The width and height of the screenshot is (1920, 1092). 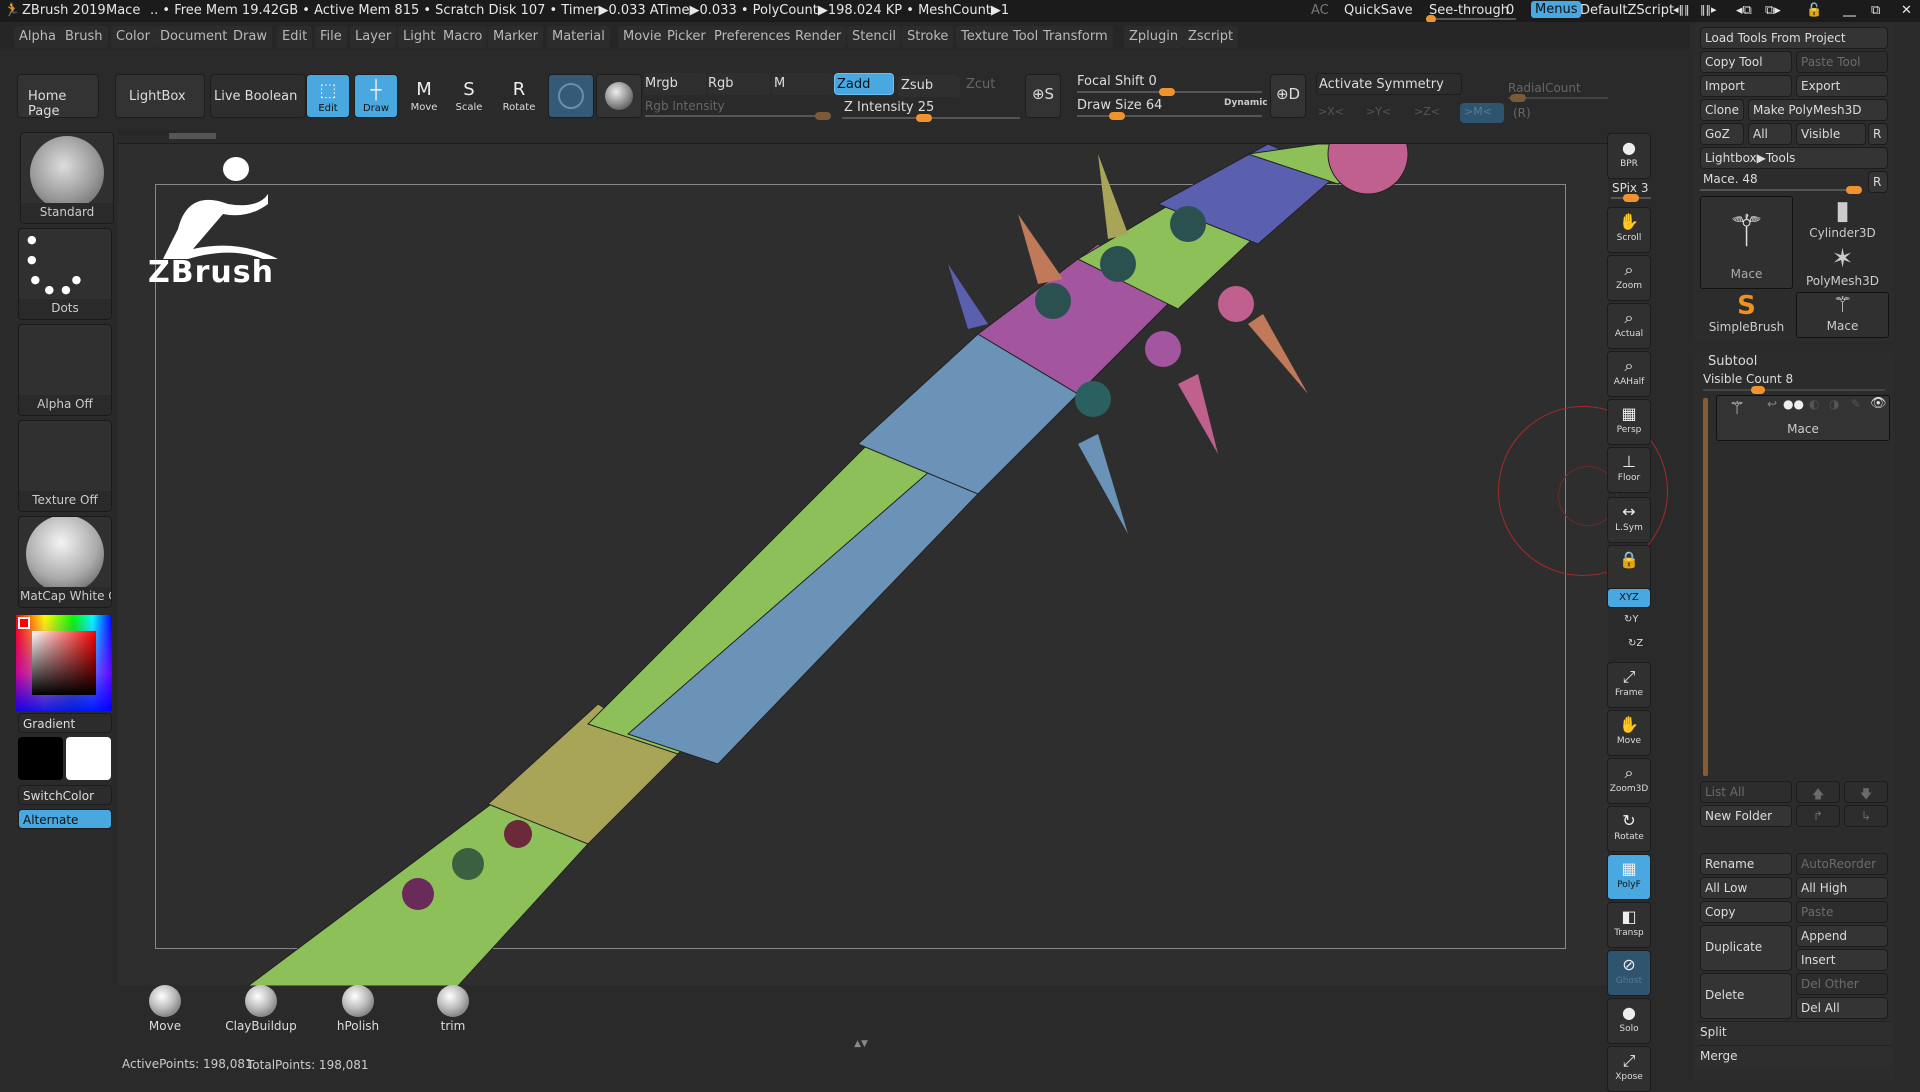 I want to click on saturation-square, so click(x=64, y=663).